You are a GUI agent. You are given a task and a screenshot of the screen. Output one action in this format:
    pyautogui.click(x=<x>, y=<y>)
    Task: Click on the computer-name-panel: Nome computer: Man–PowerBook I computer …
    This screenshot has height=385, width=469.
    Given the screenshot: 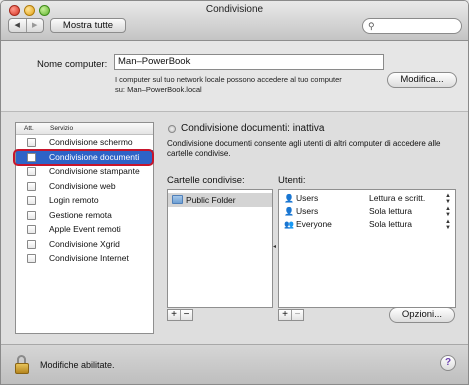 What is the action you would take?
    pyautogui.click(x=234, y=78)
    